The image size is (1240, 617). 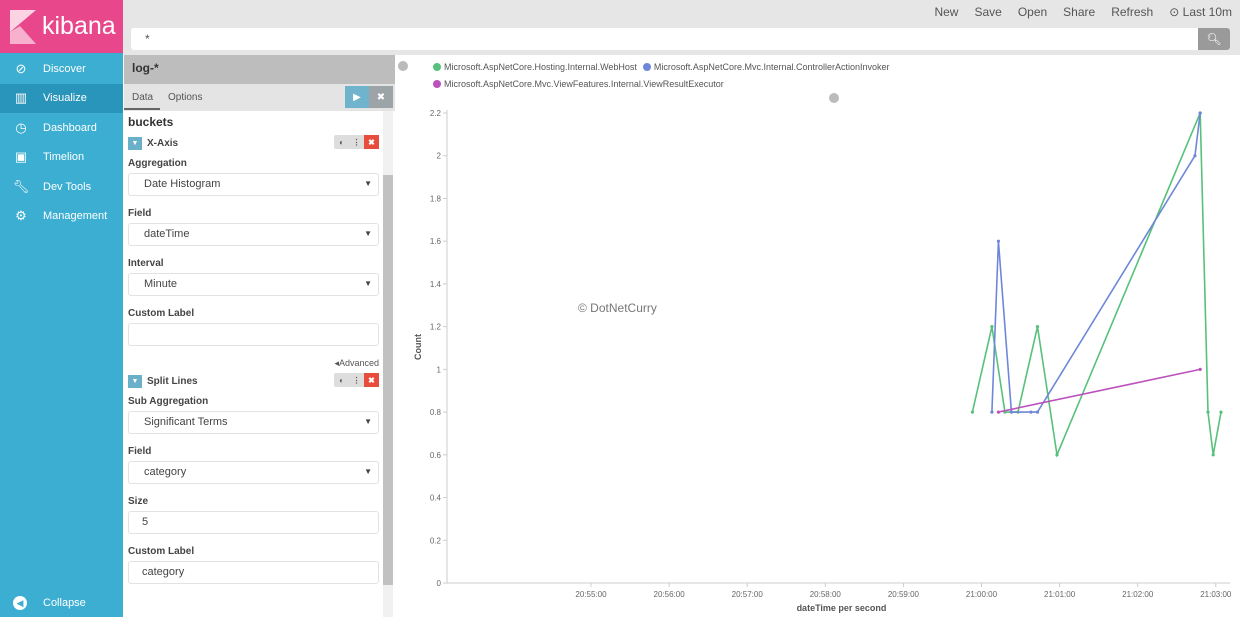 What do you see at coordinates (946, 12) in the screenshot?
I see `menu-new: New` at bounding box center [946, 12].